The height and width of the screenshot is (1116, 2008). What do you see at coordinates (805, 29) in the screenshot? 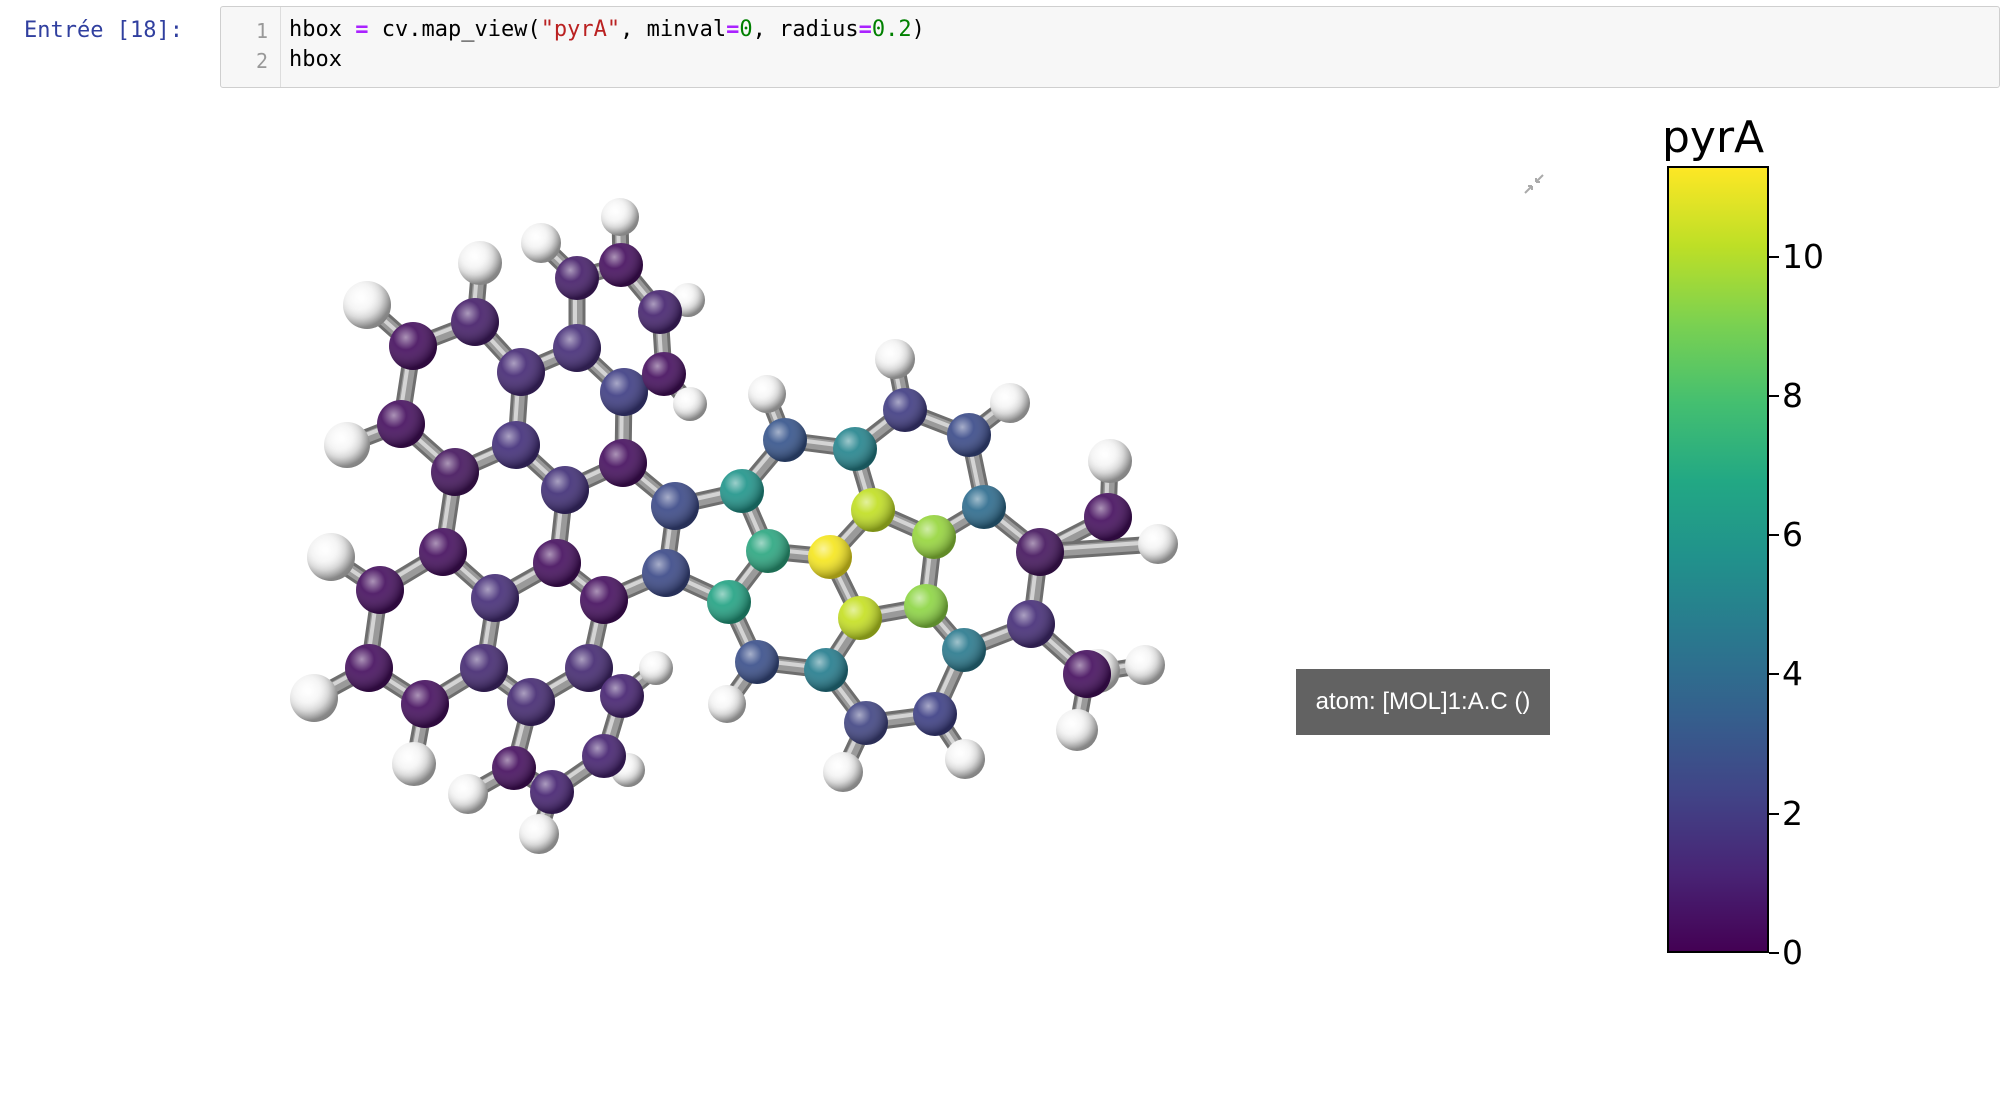
I see `code-arg: , radius` at bounding box center [805, 29].